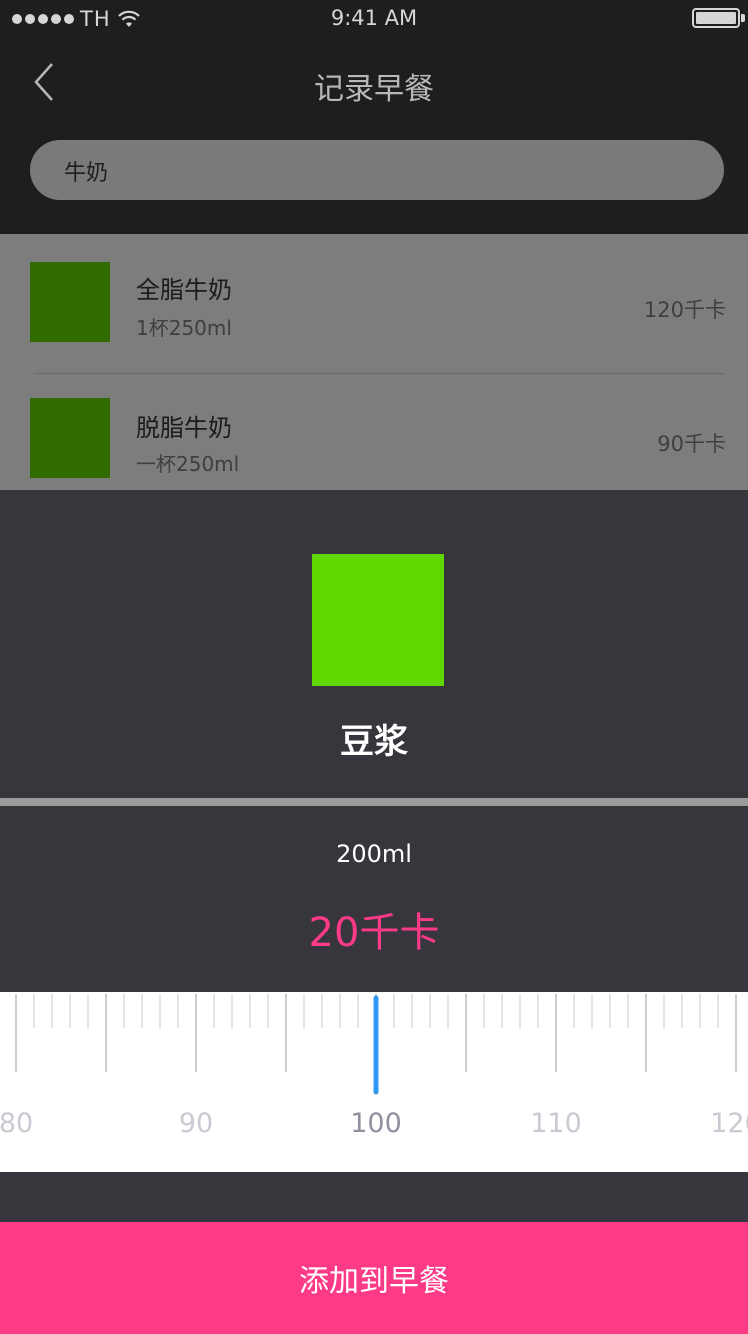 The image size is (748, 1334). What do you see at coordinates (374, 802) in the screenshot?
I see `panel-separator` at bounding box center [374, 802].